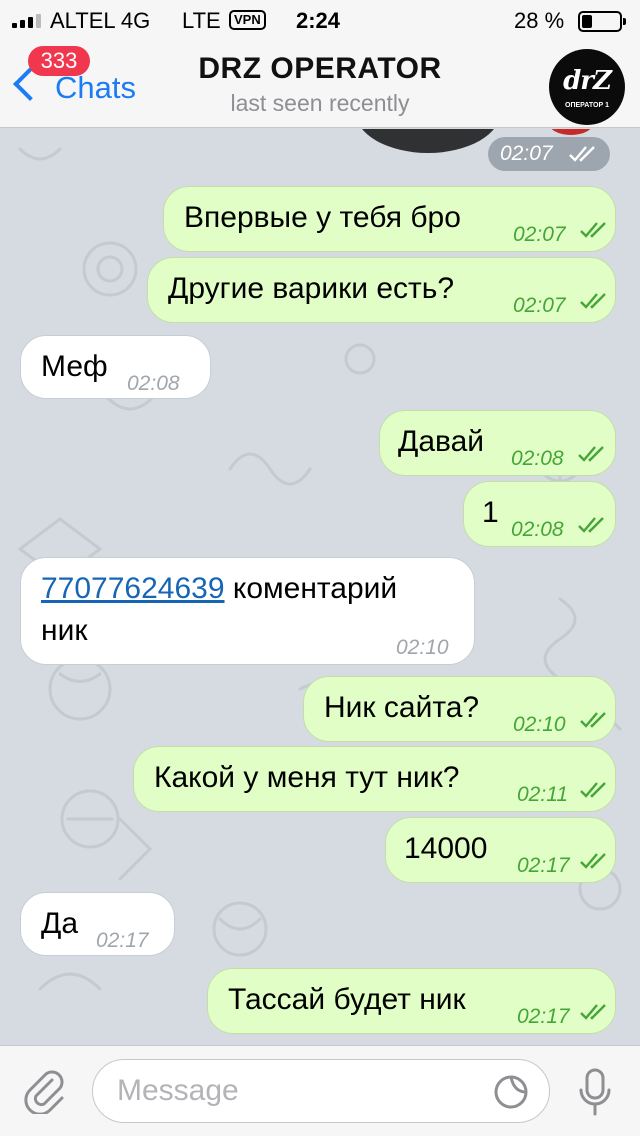 This screenshot has height=1136, width=640. What do you see at coordinates (539, 20) in the screenshot?
I see `battery-percent: 28 %` at bounding box center [539, 20].